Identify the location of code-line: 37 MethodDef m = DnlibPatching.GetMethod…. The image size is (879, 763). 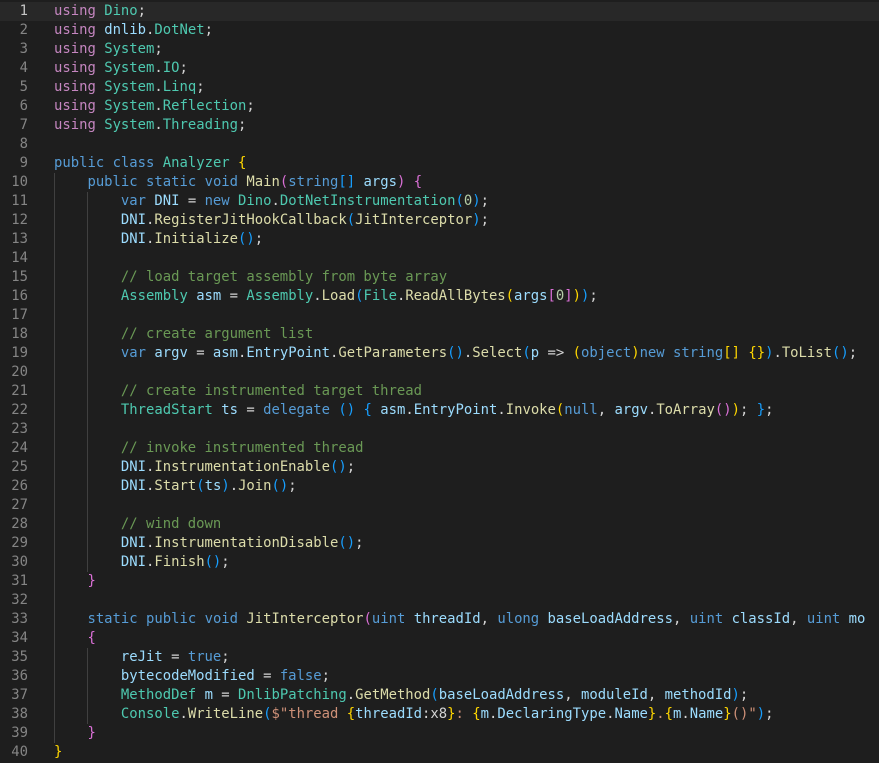
(439, 695).